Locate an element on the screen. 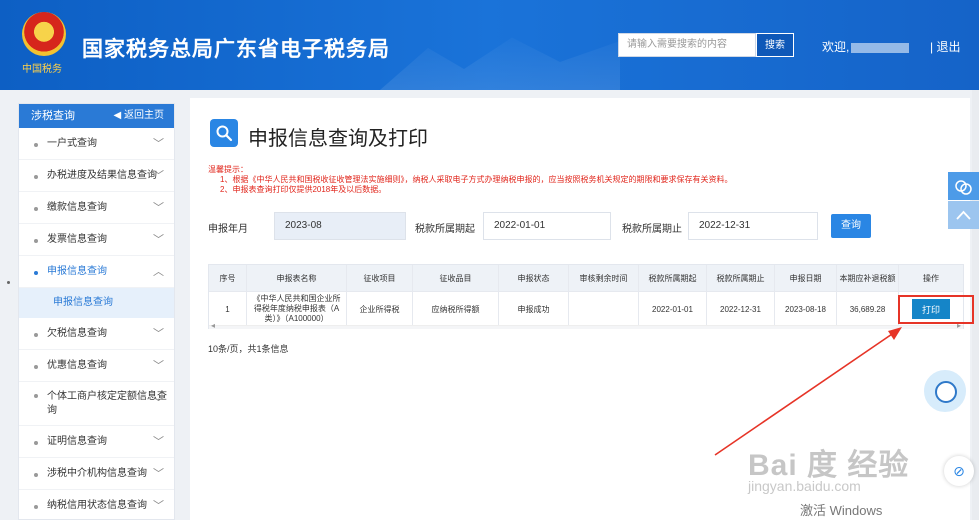 The image size is (979, 520). activate-windows-text: 激活 Windows is located at coordinates (841, 510).